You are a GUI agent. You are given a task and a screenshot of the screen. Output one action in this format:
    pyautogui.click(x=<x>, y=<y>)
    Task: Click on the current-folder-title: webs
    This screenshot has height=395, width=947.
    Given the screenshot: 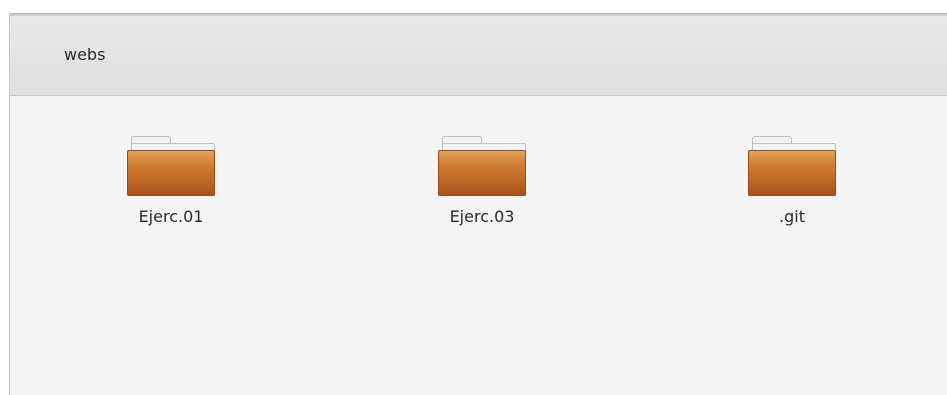 What is the action you would take?
    pyautogui.click(x=85, y=54)
    